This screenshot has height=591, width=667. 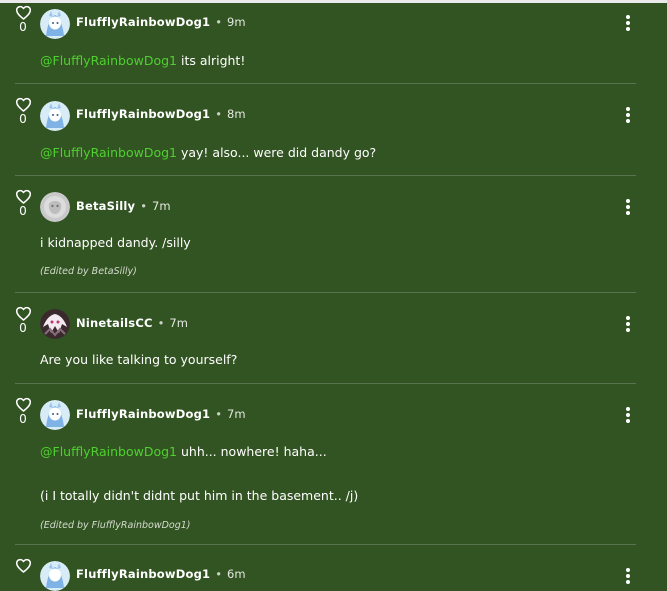 I want to click on username: BetaSilly, so click(x=105, y=206).